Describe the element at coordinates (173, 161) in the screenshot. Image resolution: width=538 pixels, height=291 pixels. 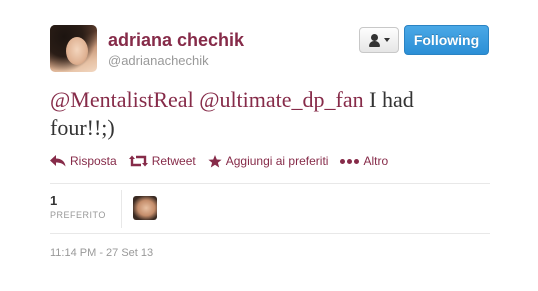
I see `retweet-label: Retweet` at that location.